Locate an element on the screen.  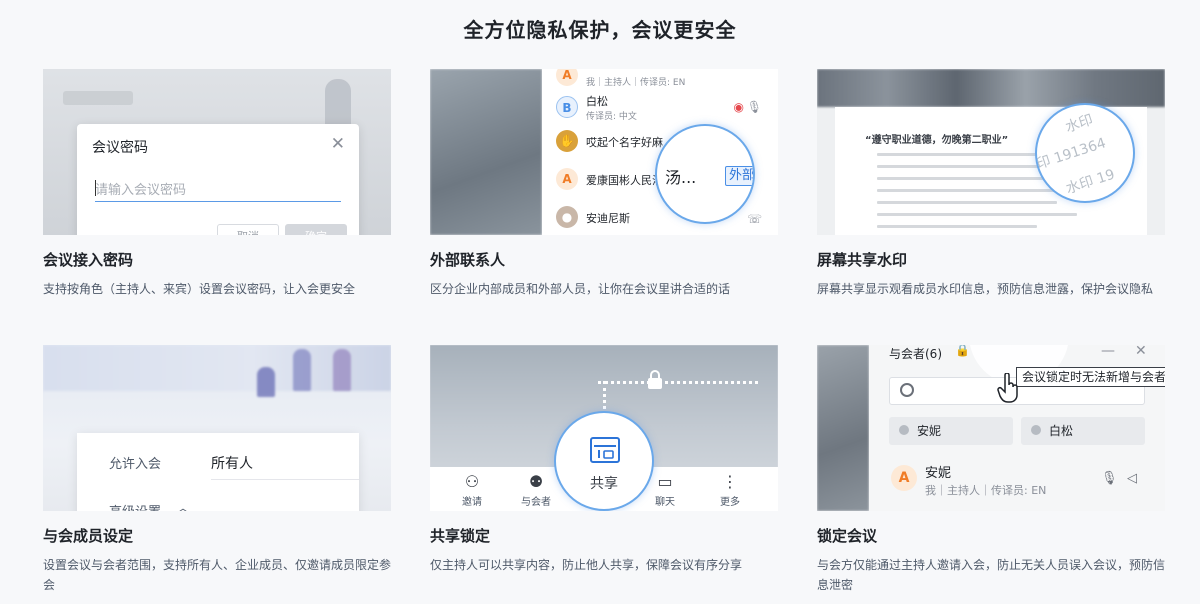
toolbar-label: 与会者 is located at coordinates (536, 502).